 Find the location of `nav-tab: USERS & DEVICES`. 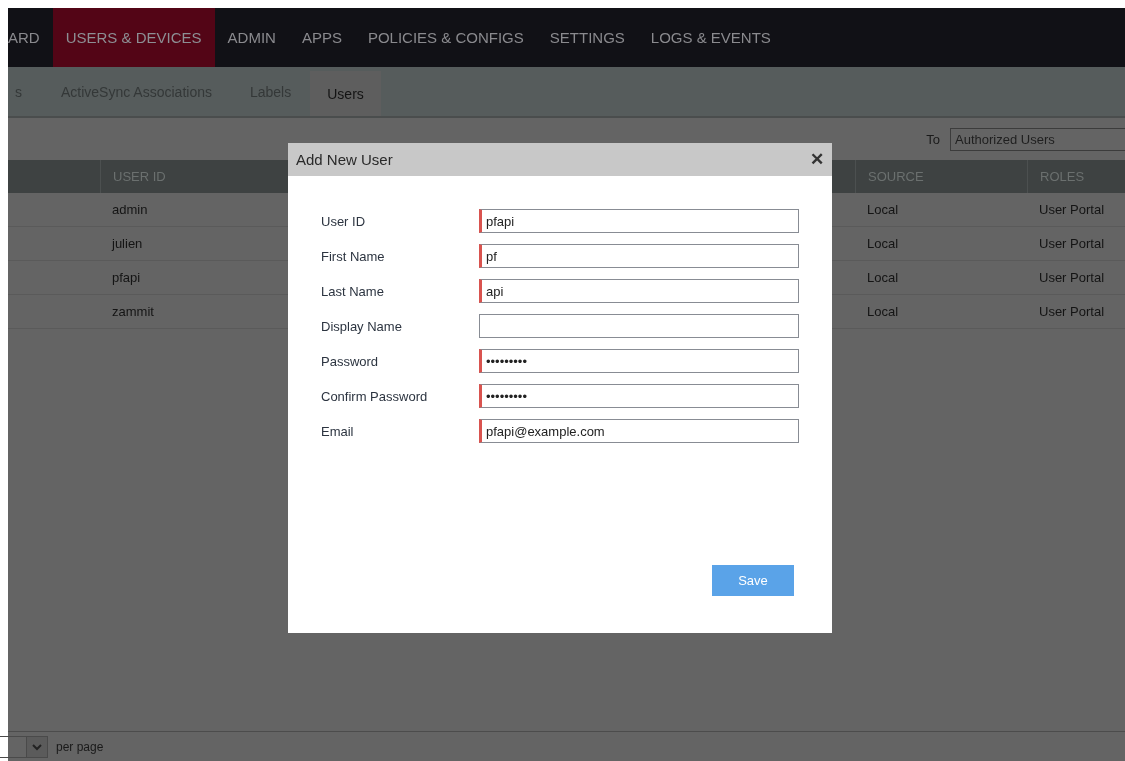

nav-tab: USERS & DEVICES is located at coordinates (133, 37).